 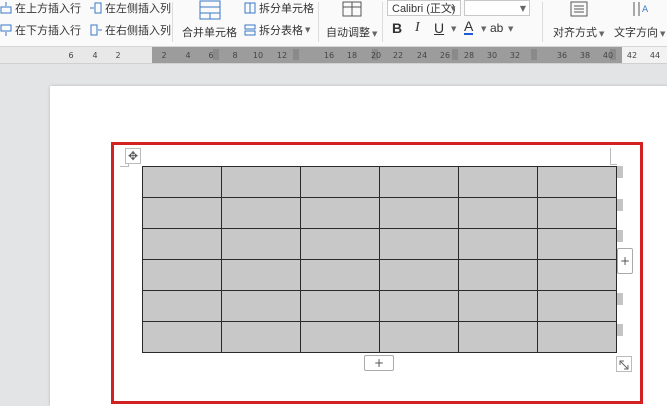 I want to click on insert-row-below-button: 在下方插入行, so click(x=40, y=30).